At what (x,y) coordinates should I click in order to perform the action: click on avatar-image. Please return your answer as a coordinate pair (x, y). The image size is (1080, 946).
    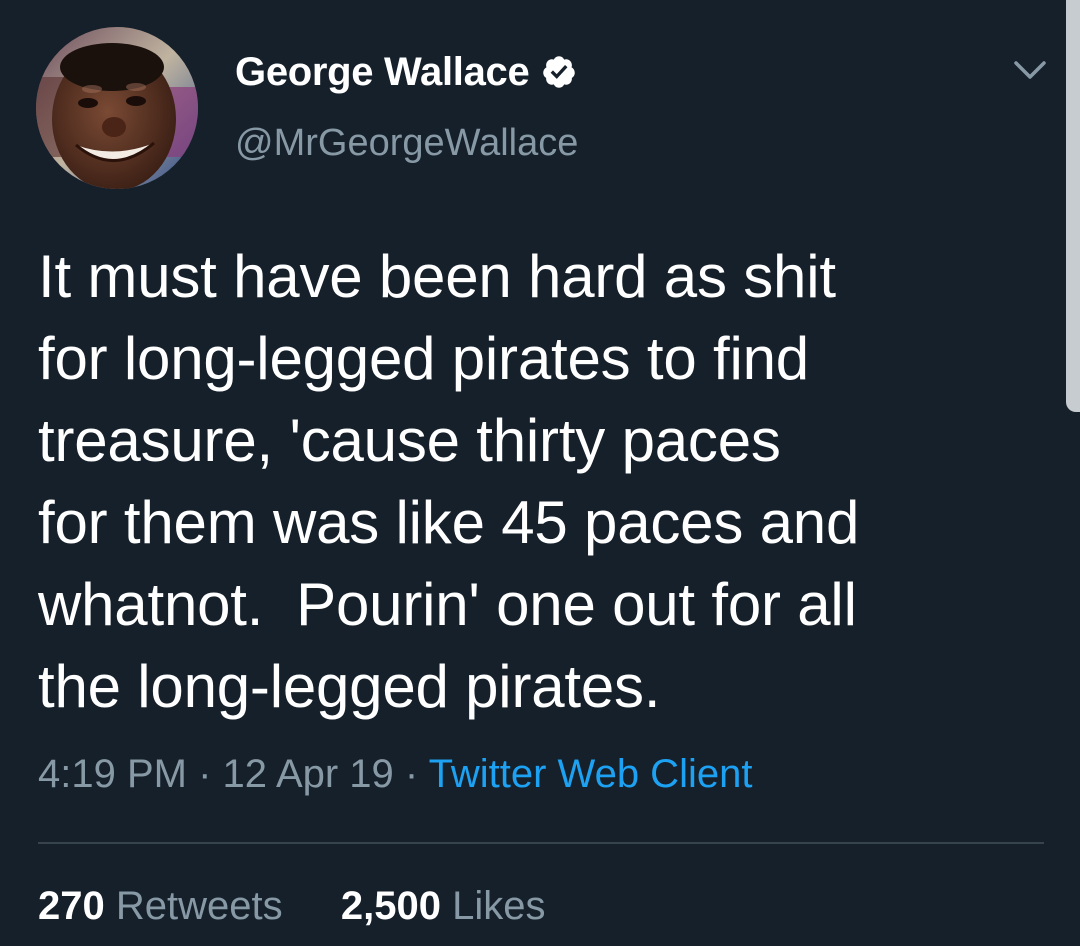
    Looking at the image, I should click on (117, 108).